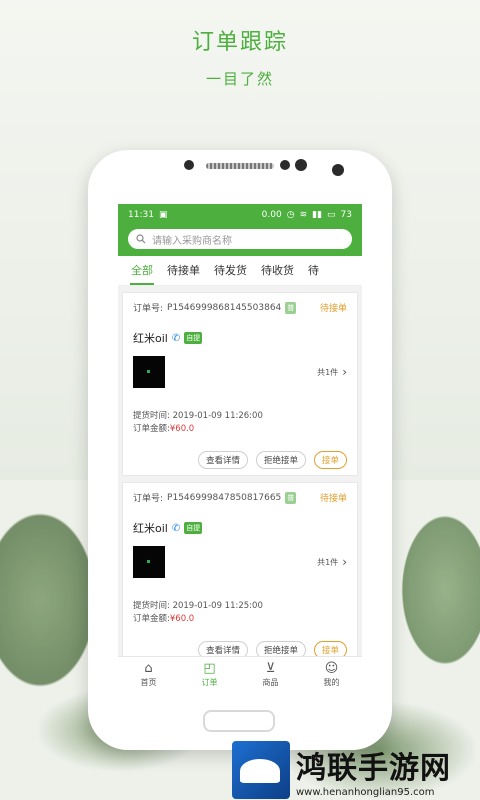  What do you see at coordinates (230, 273) in the screenshot?
I see `tab-pending-ship: 待发货` at bounding box center [230, 273].